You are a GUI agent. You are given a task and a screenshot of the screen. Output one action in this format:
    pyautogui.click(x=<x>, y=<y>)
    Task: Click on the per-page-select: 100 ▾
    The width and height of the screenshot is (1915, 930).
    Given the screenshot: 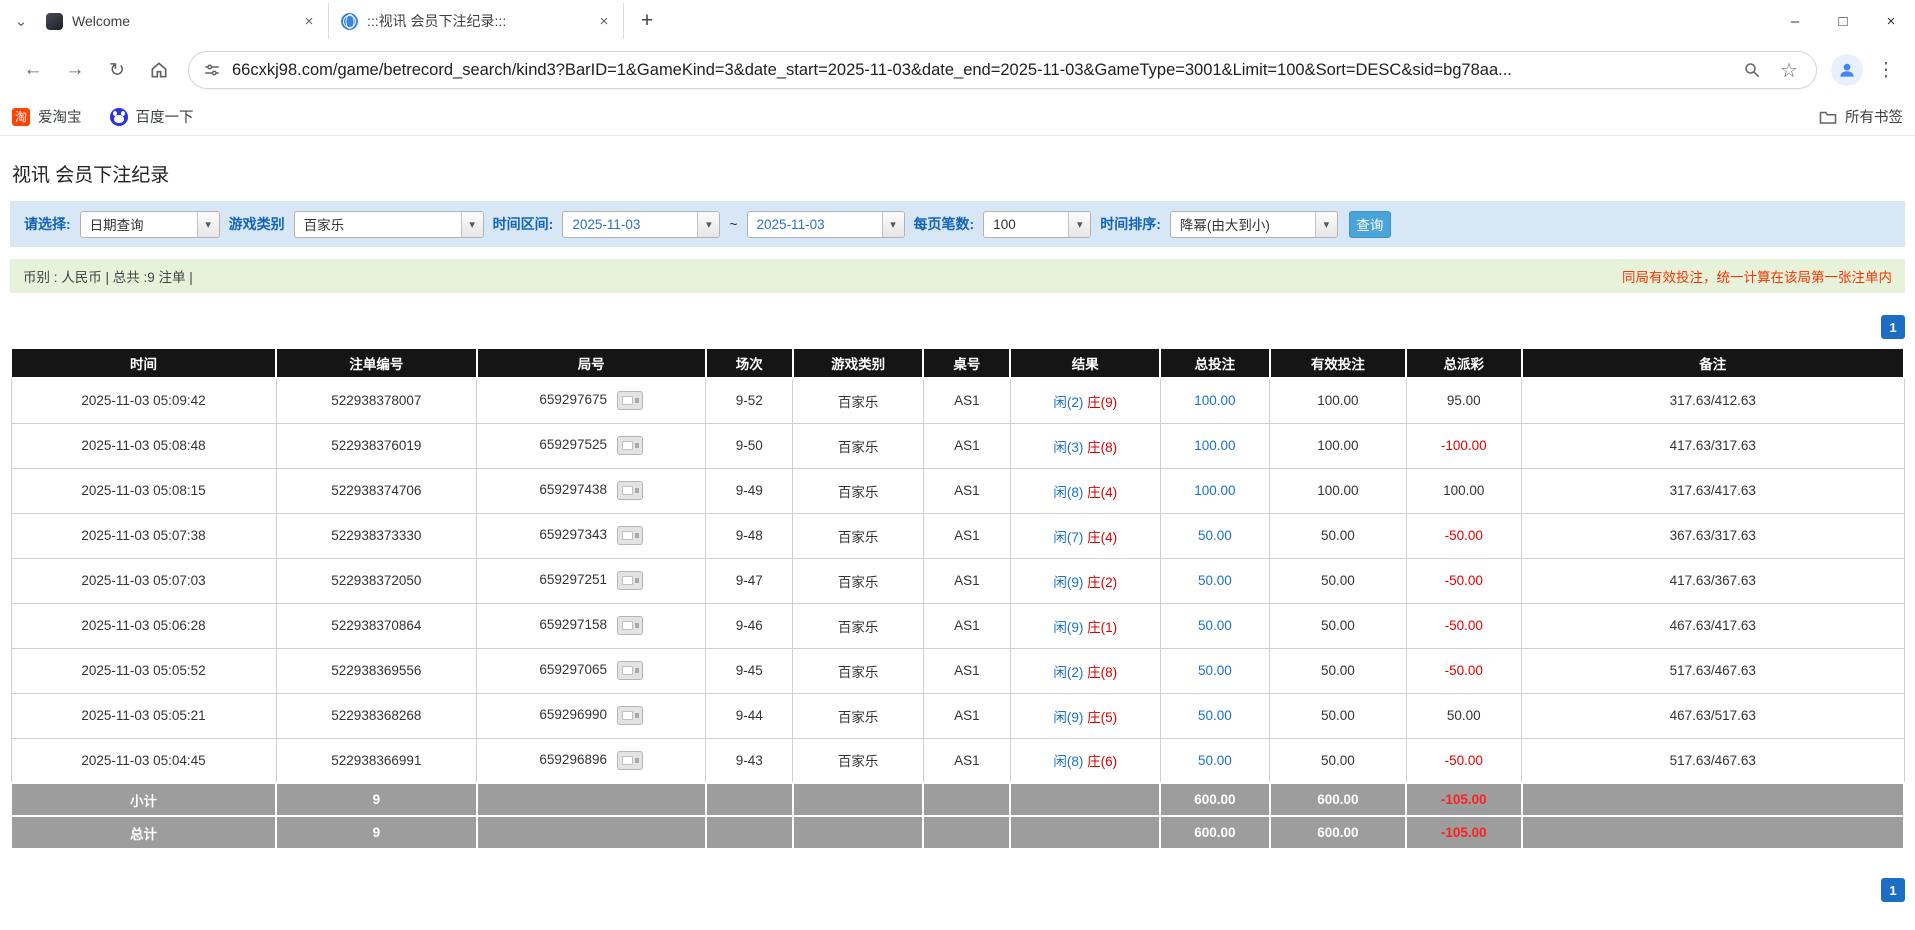 What is the action you would take?
    pyautogui.click(x=1037, y=224)
    